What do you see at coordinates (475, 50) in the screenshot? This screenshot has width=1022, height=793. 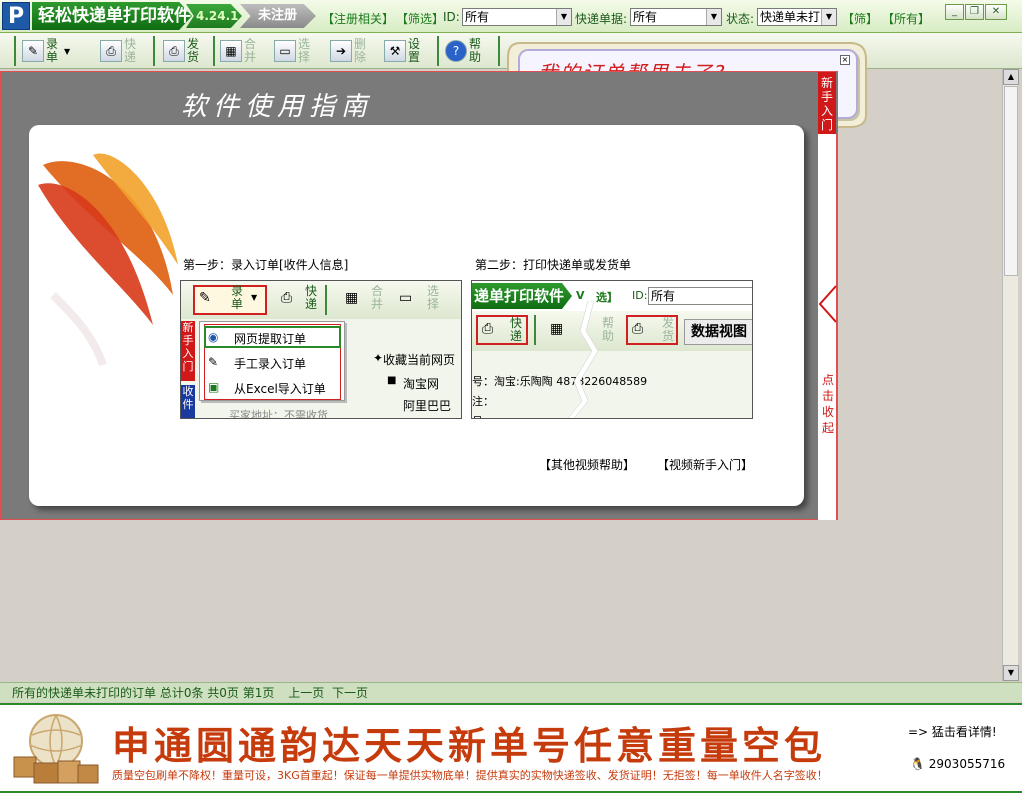 I see `help-label: 帮助` at bounding box center [475, 50].